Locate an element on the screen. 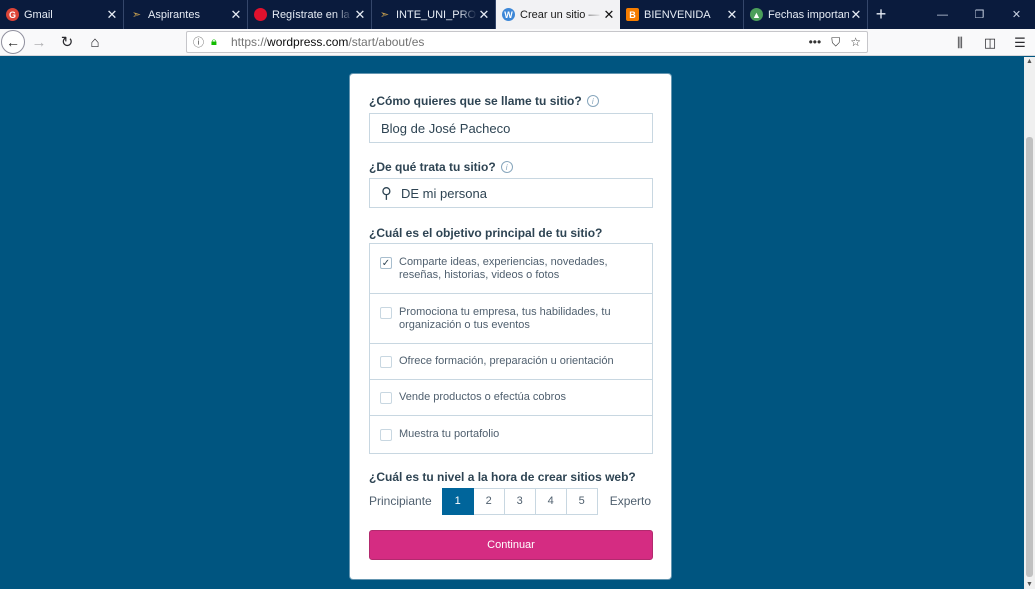 The image size is (1035, 589). tab-inte-uni: ➣ INTE_UNI_PROPE_1 ✕ is located at coordinates (434, 14).